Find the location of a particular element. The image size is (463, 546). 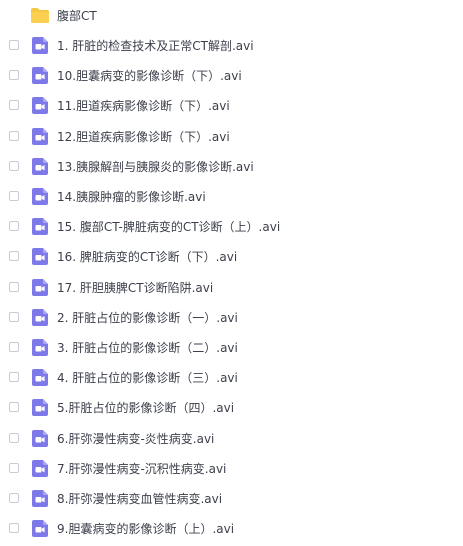

folder-row: 腹部CT is located at coordinates (231, 16).